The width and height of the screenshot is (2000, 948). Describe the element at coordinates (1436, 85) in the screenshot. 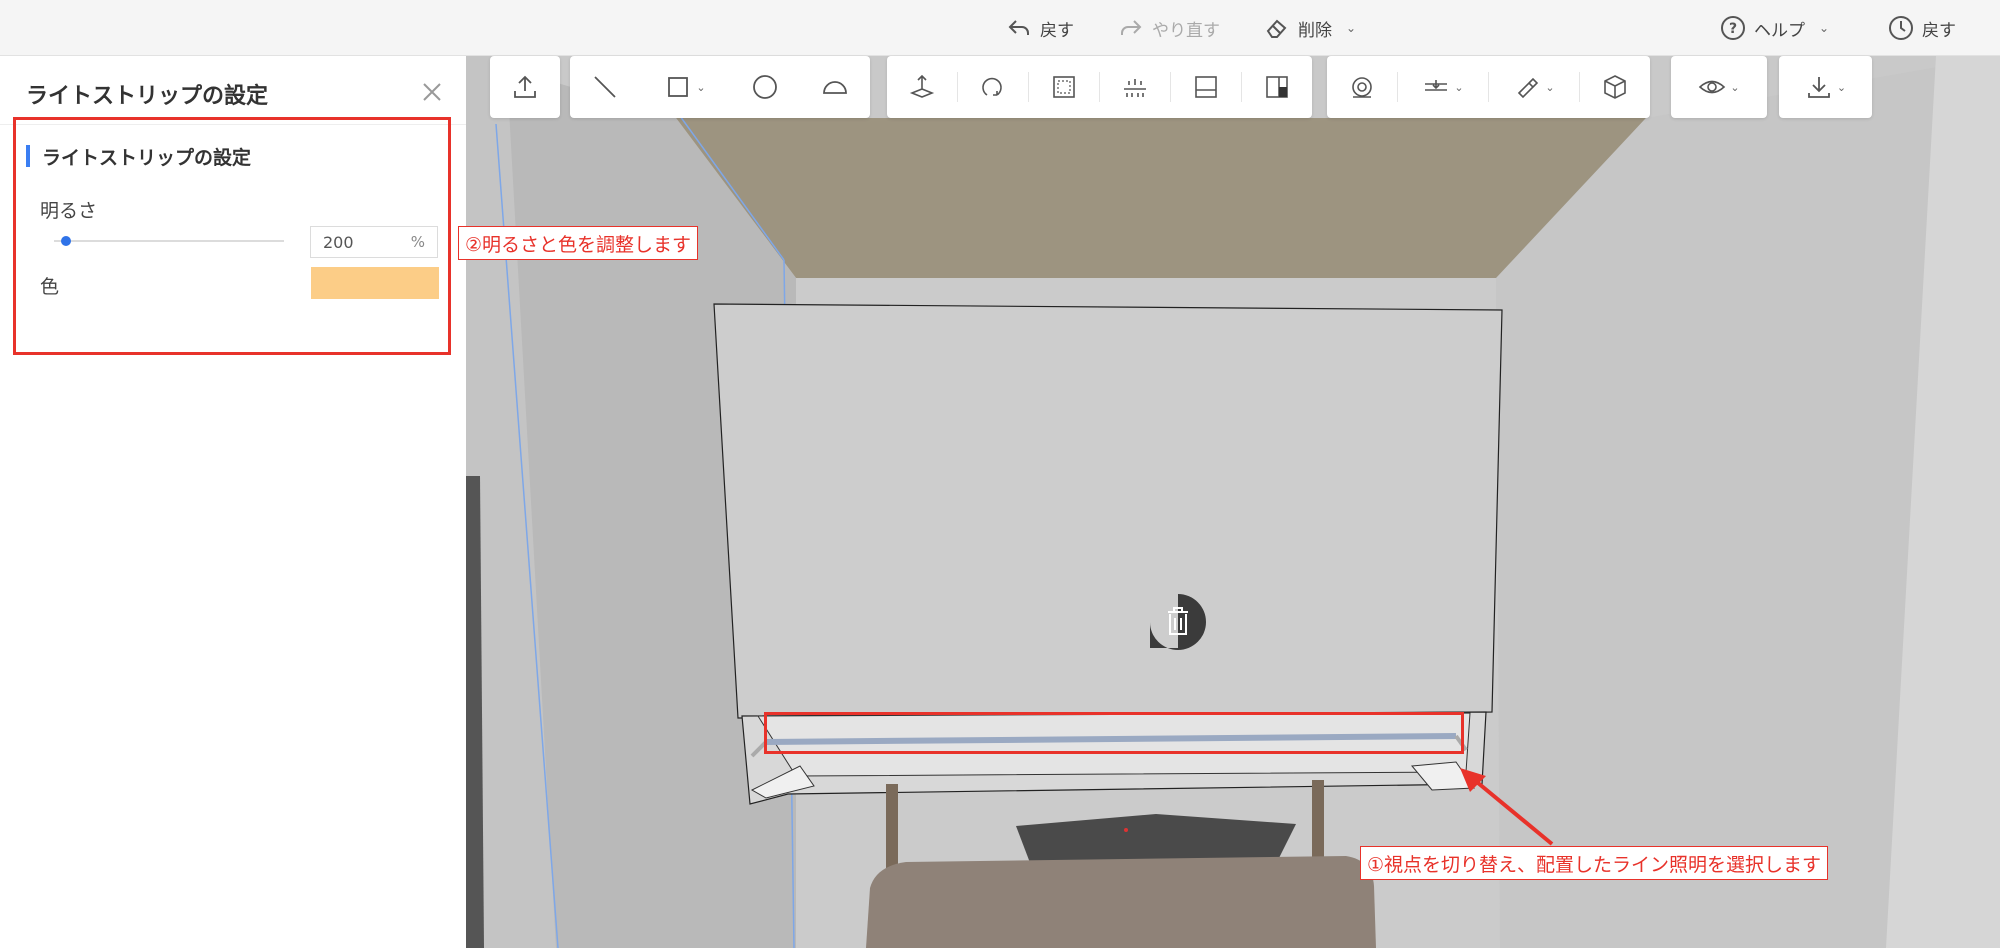

I see `level-icon` at that location.